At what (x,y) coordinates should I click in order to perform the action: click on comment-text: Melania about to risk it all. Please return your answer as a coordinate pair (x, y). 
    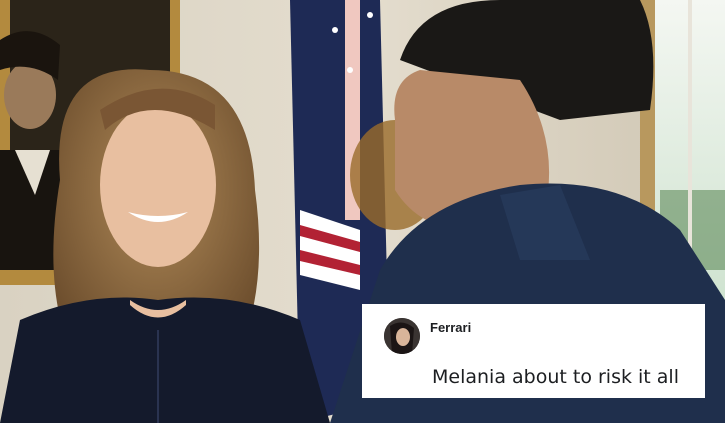
    Looking at the image, I should click on (555, 377).